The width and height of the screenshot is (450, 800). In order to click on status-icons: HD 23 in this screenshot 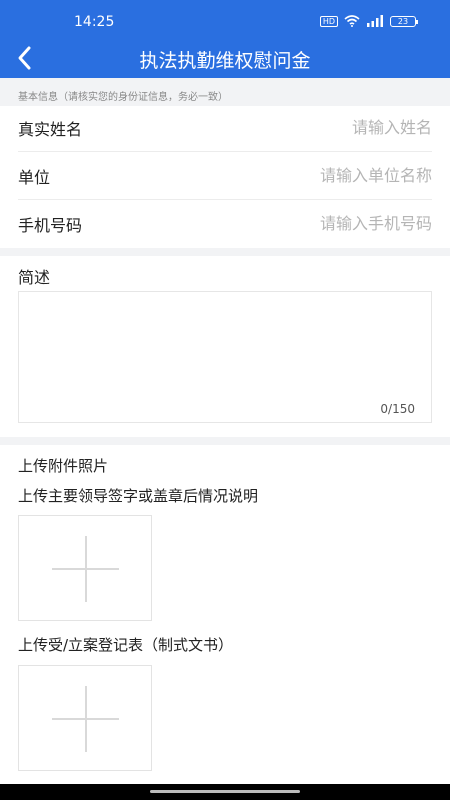, I will do `click(368, 21)`.